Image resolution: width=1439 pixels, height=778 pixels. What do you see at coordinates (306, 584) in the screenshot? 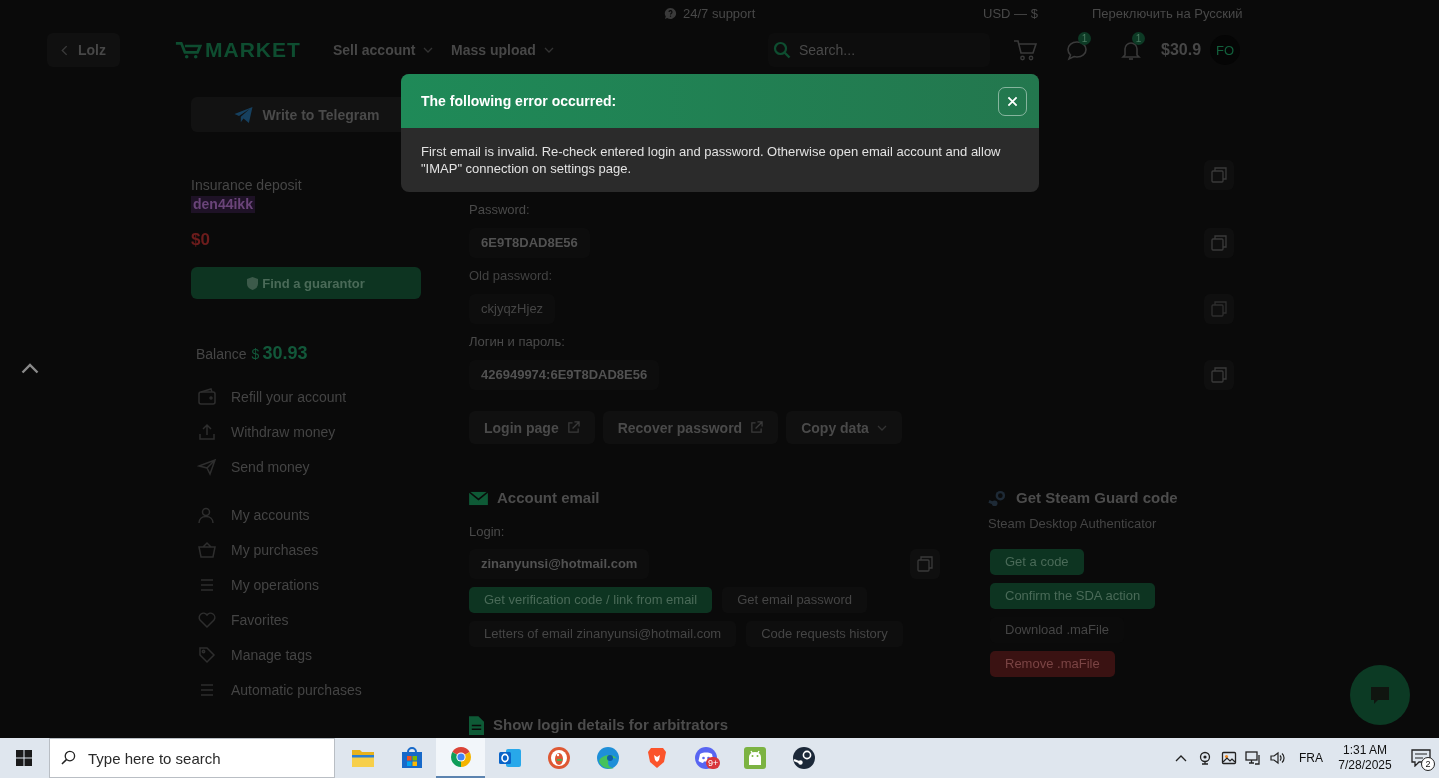
I see `sidebar-menu-item: My operations` at bounding box center [306, 584].